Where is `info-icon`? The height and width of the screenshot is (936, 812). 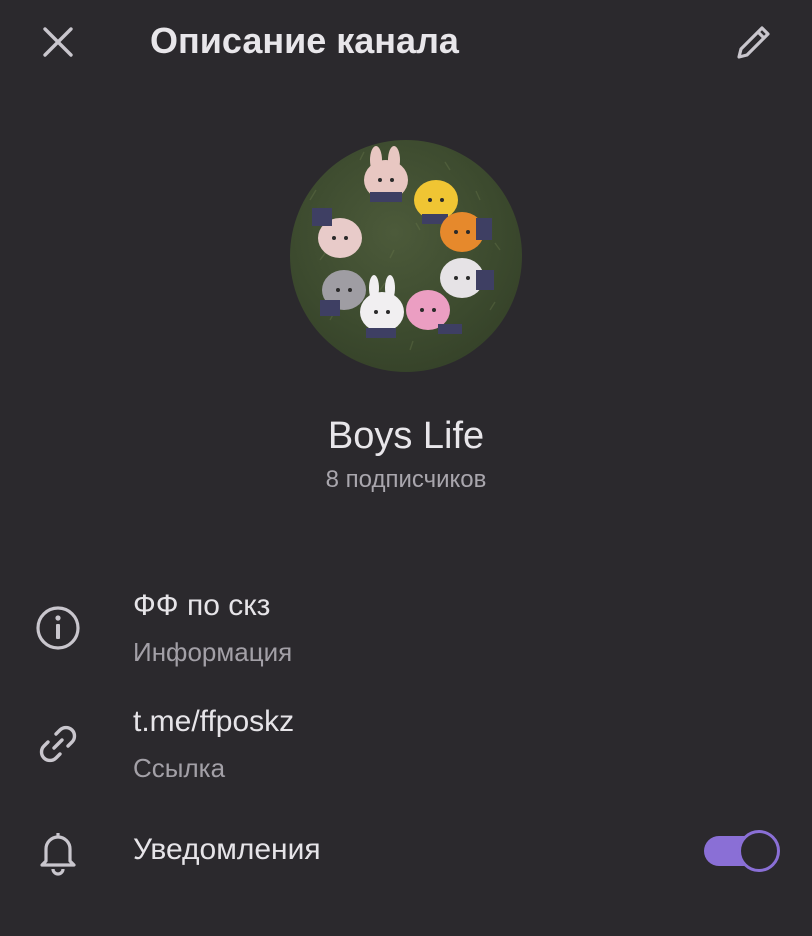
info-icon is located at coordinates (58, 628).